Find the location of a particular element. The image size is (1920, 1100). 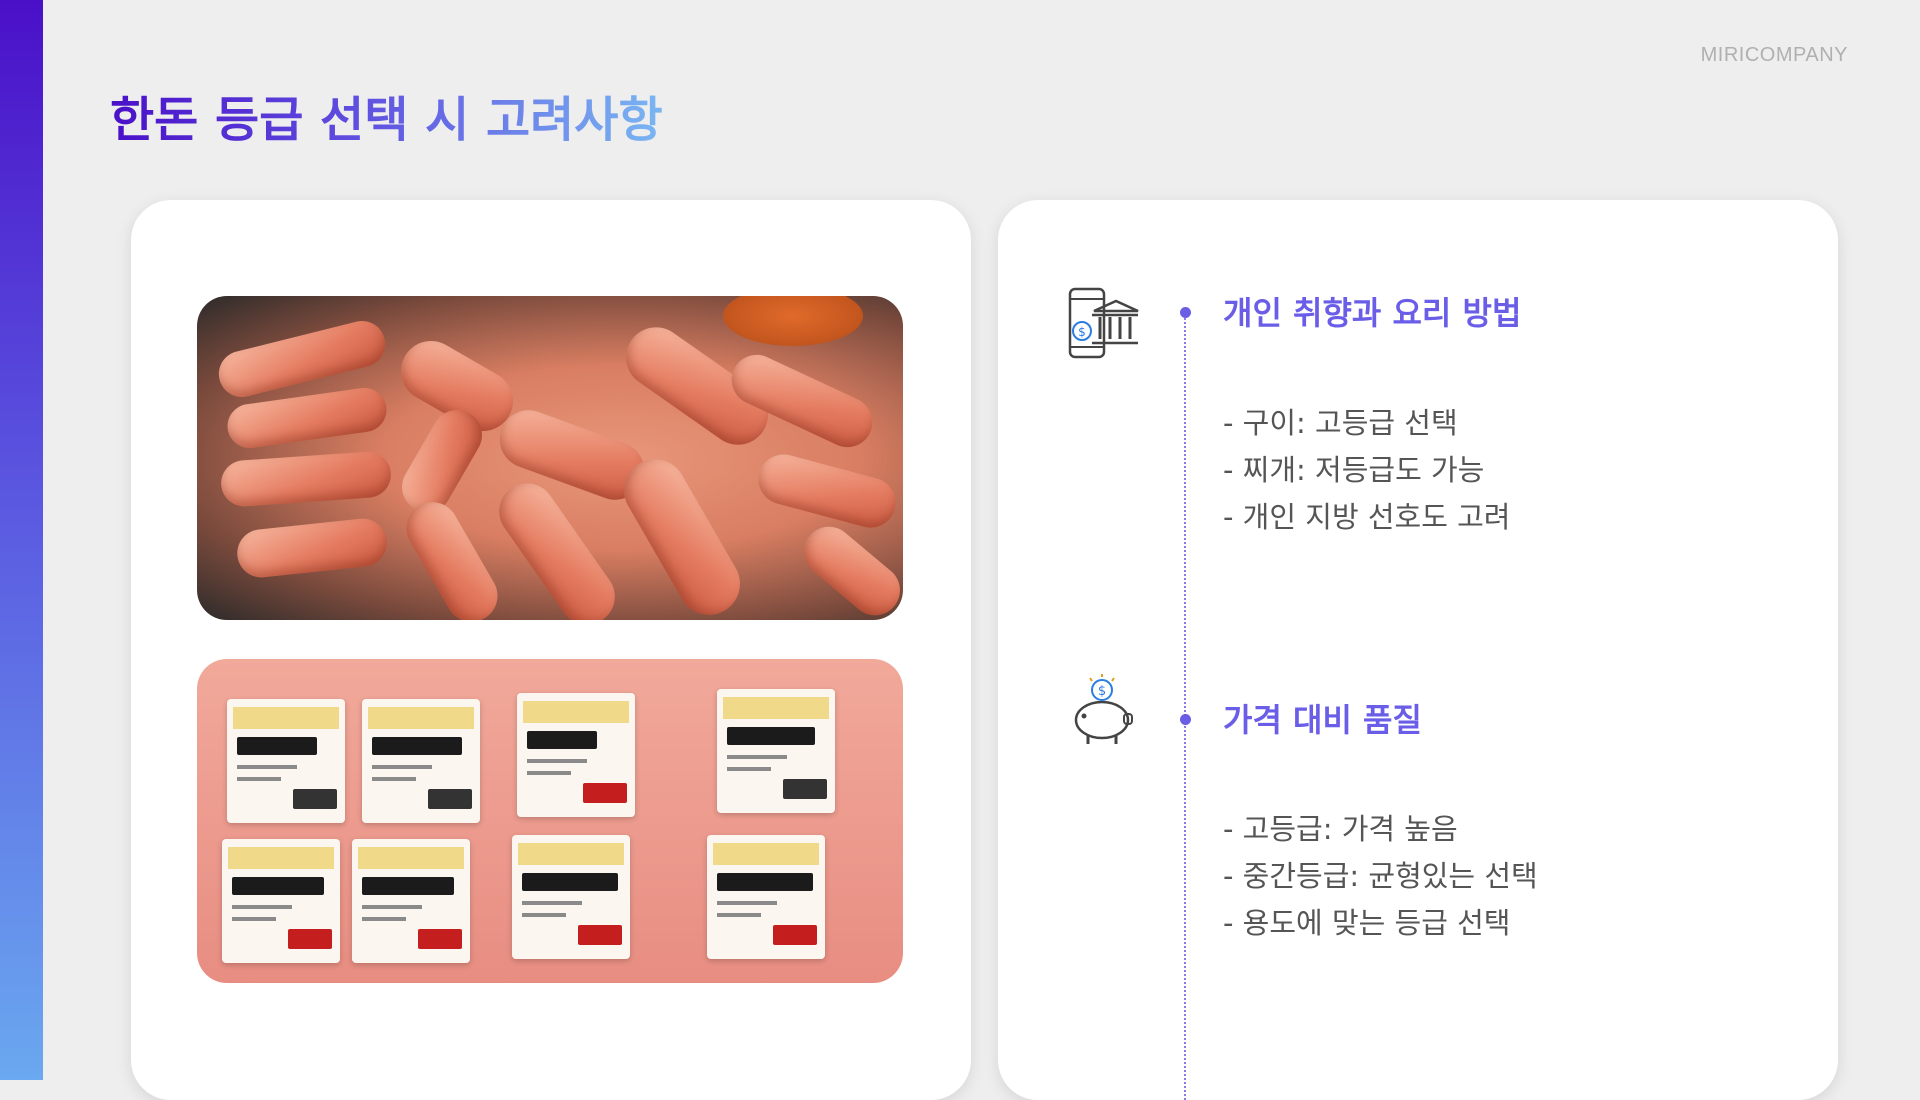

page-title: 한돈 등급 선택 시 고려사항 is located at coordinates (386, 115).